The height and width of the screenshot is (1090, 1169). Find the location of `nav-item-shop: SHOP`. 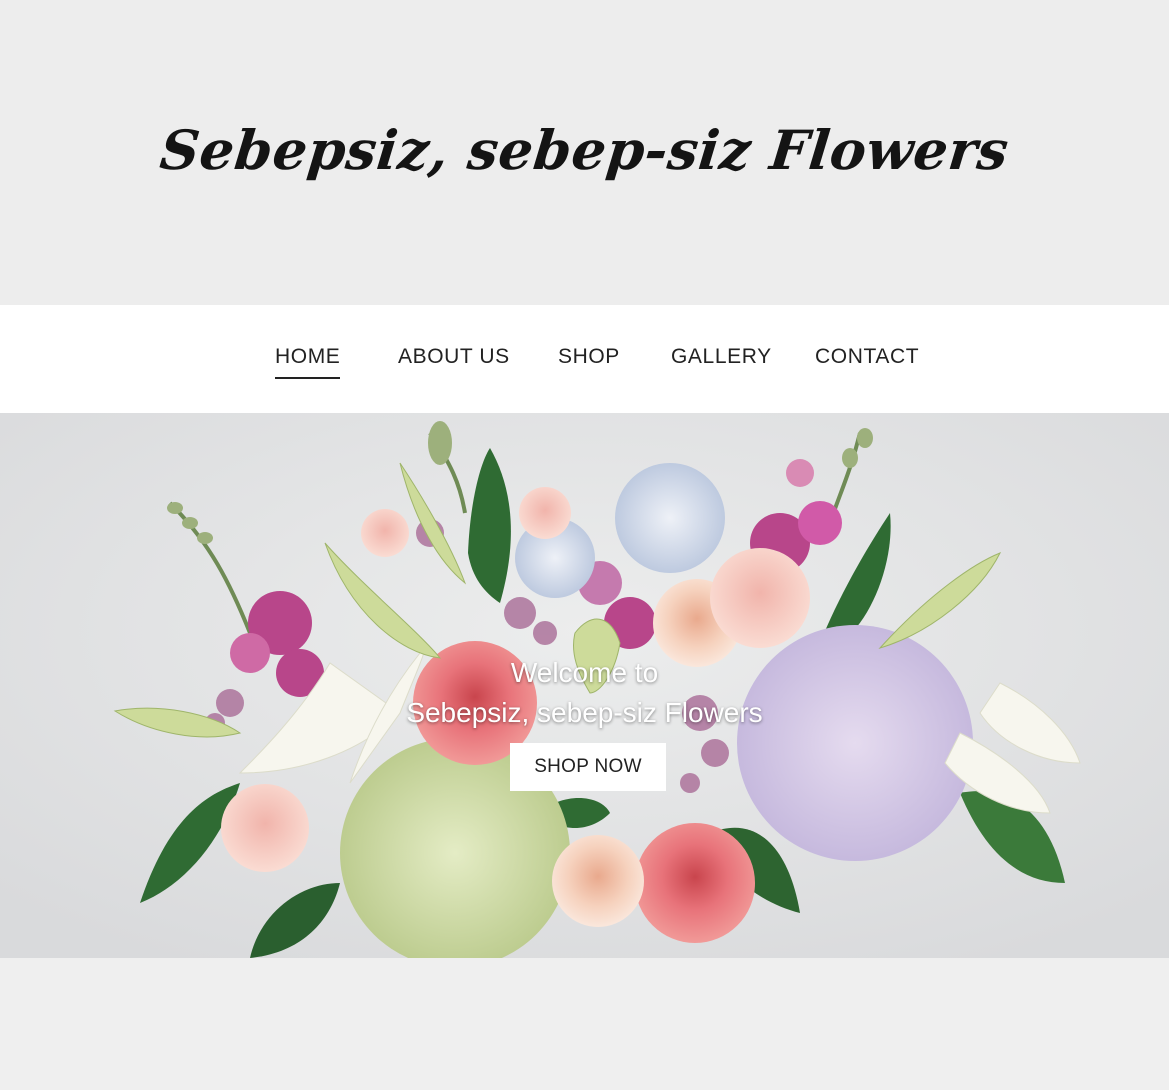

nav-item-shop: SHOP is located at coordinates (589, 357).